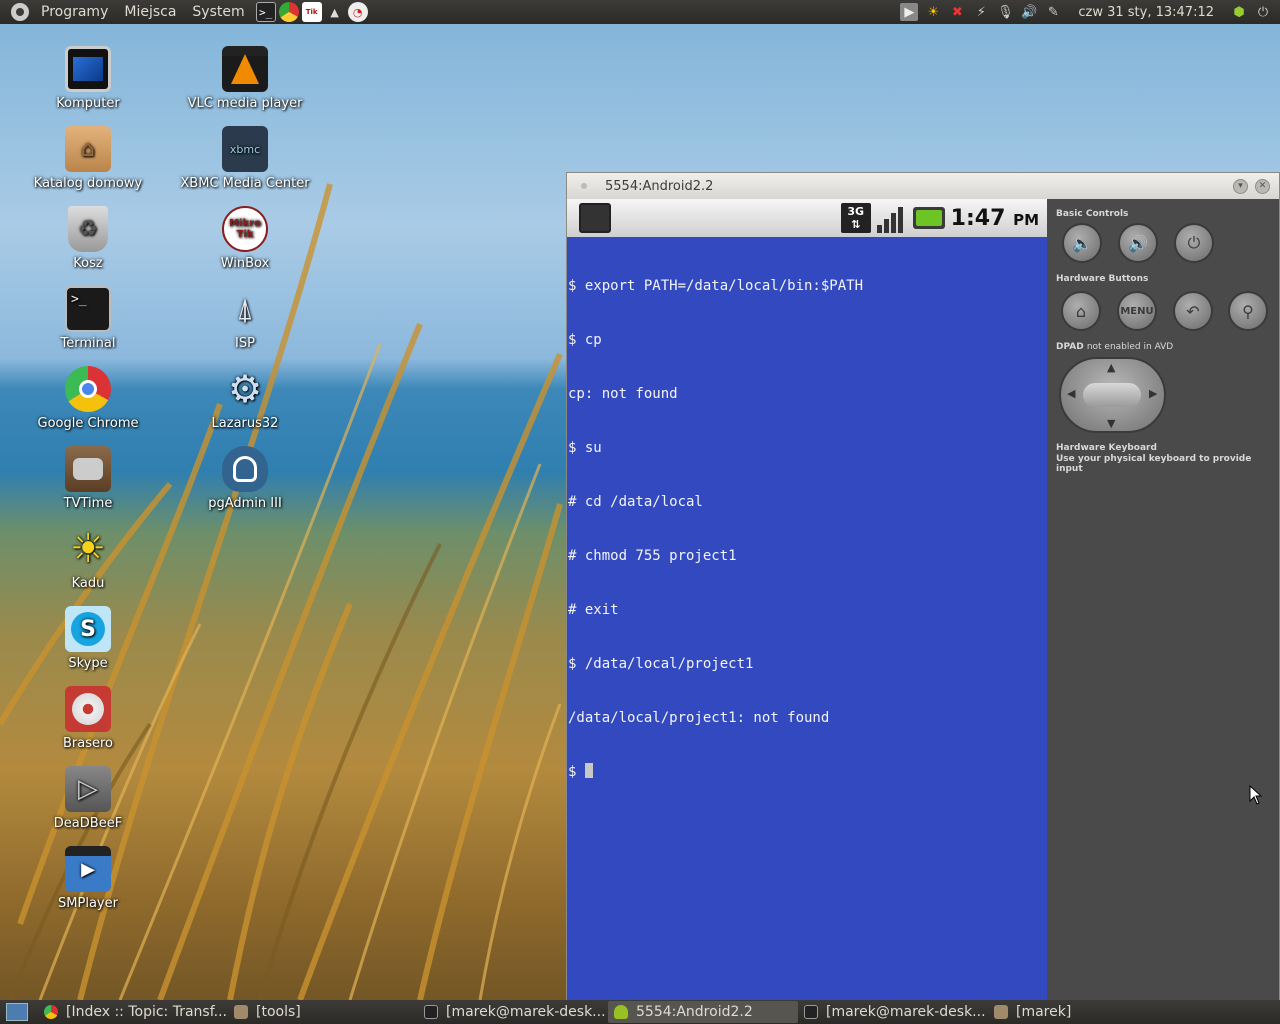 This screenshot has height=1024, width=1280. I want to click on desktop-icon-lazarus: ⚙ Lazarus32, so click(245, 398).